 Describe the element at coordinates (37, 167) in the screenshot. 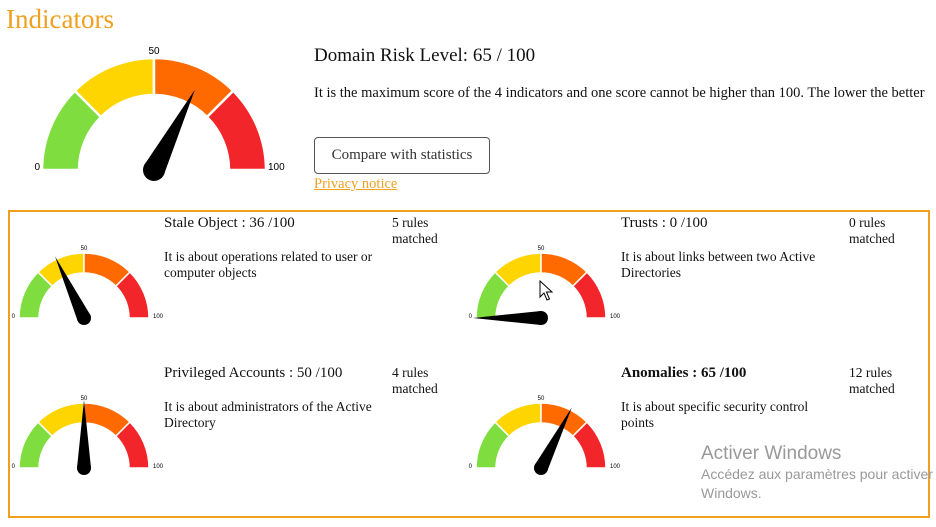

I see `main-min-label: 0` at that location.